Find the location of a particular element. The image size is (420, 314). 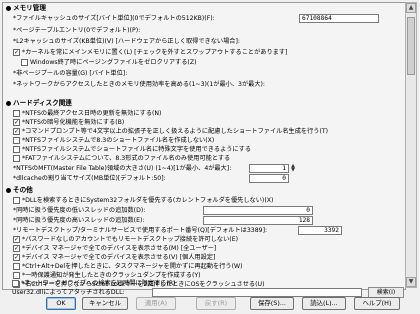

section-memory: メモリ管理 is located at coordinates (26, 8).